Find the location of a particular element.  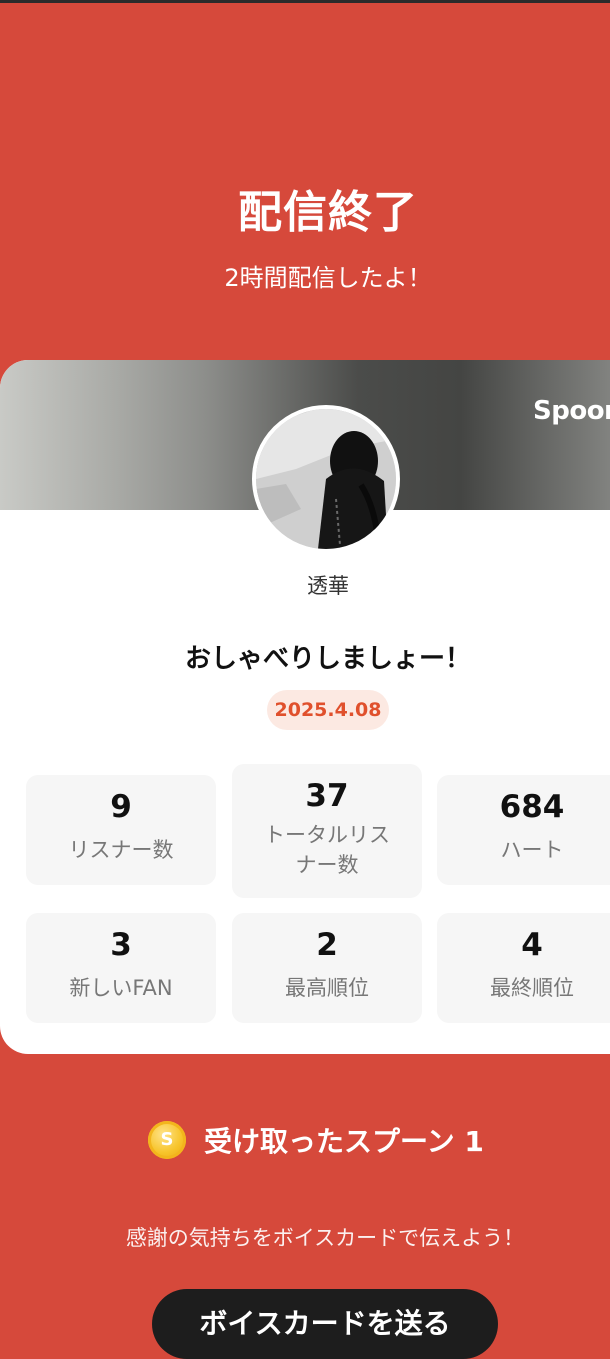

stat-value: 9 is located at coordinates (121, 807).